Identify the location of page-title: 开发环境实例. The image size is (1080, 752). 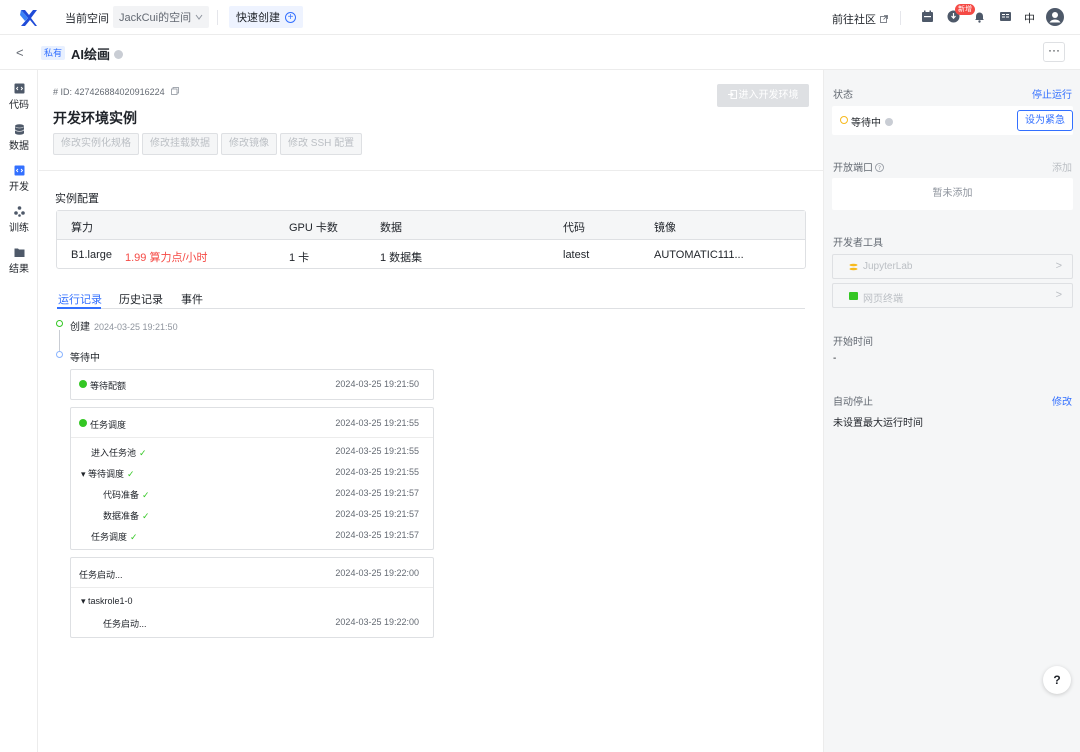
(95, 118).